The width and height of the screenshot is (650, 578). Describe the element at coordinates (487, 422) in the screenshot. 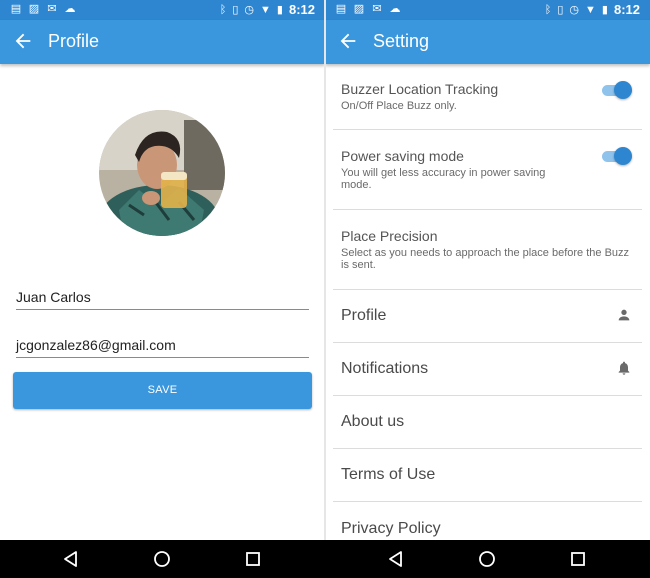

I see `settings-item-about: About us` at that location.